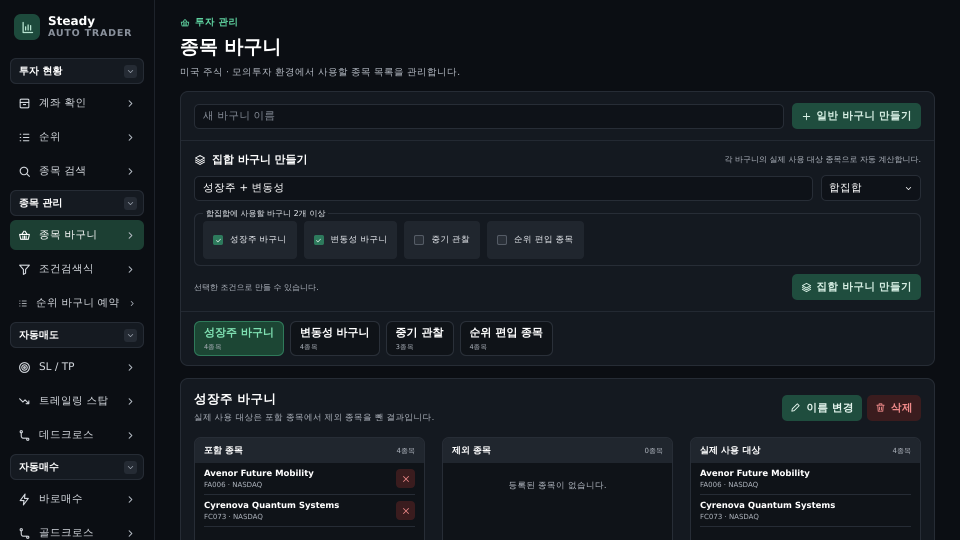 The width and height of the screenshot is (960, 540). I want to click on nav-item: 순위 바구니 예약, so click(77, 303).